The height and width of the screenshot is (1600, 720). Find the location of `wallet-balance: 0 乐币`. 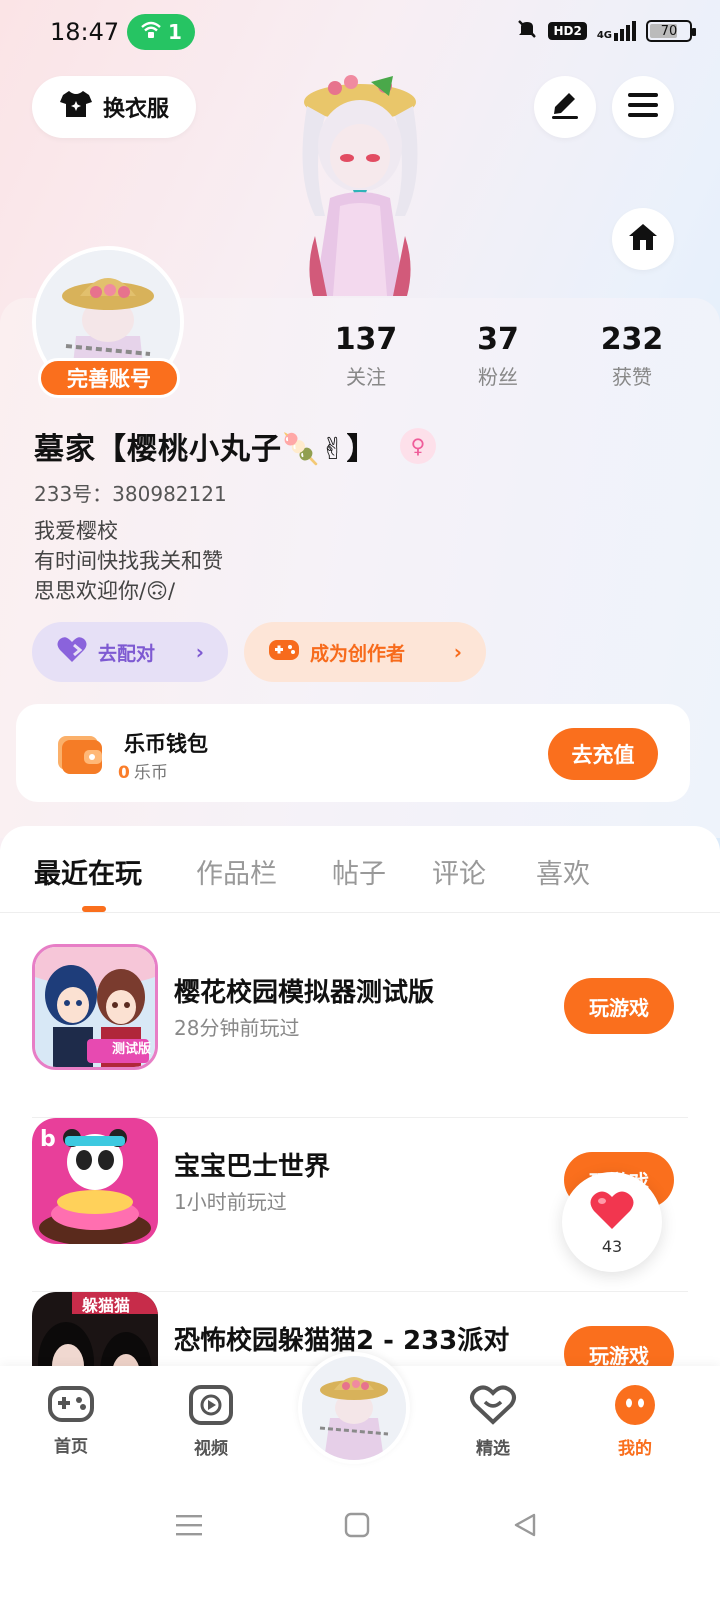

wallet-balance: 0 乐币 is located at coordinates (143, 770).